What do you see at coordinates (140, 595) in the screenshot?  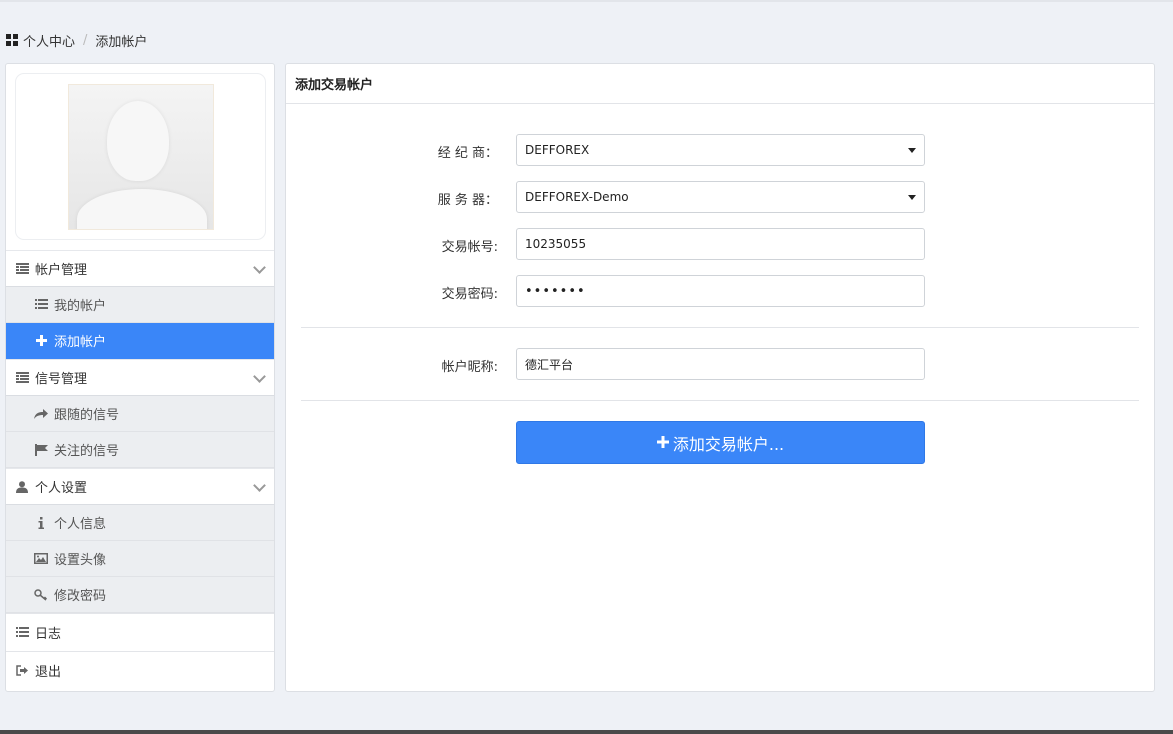 I see `sidebar-item-change-password: 修改密码` at bounding box center [140, 595].